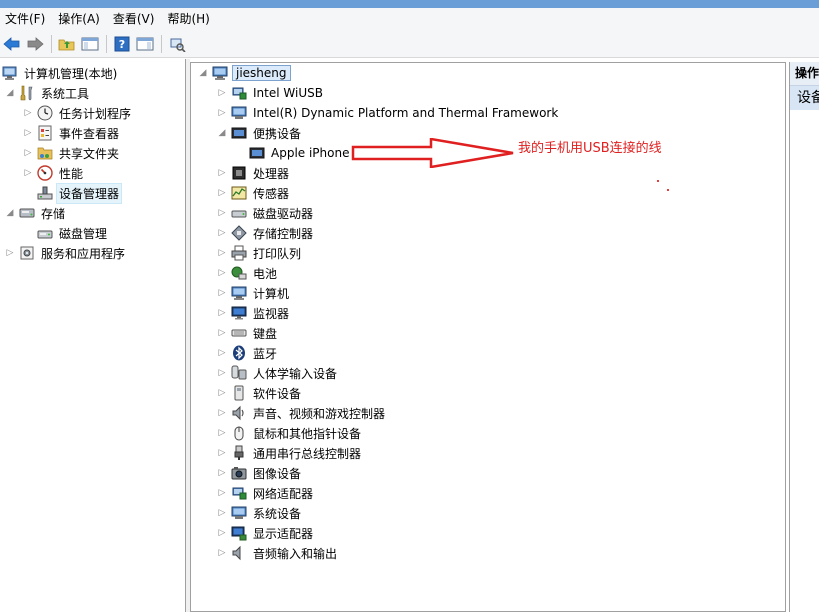 The width and height of the screenshot is (819, 612). Describe the element at coordinates (259, 393) in the screenshot. I see `device-category-software-devices: ▷ 软件设备` at that location.